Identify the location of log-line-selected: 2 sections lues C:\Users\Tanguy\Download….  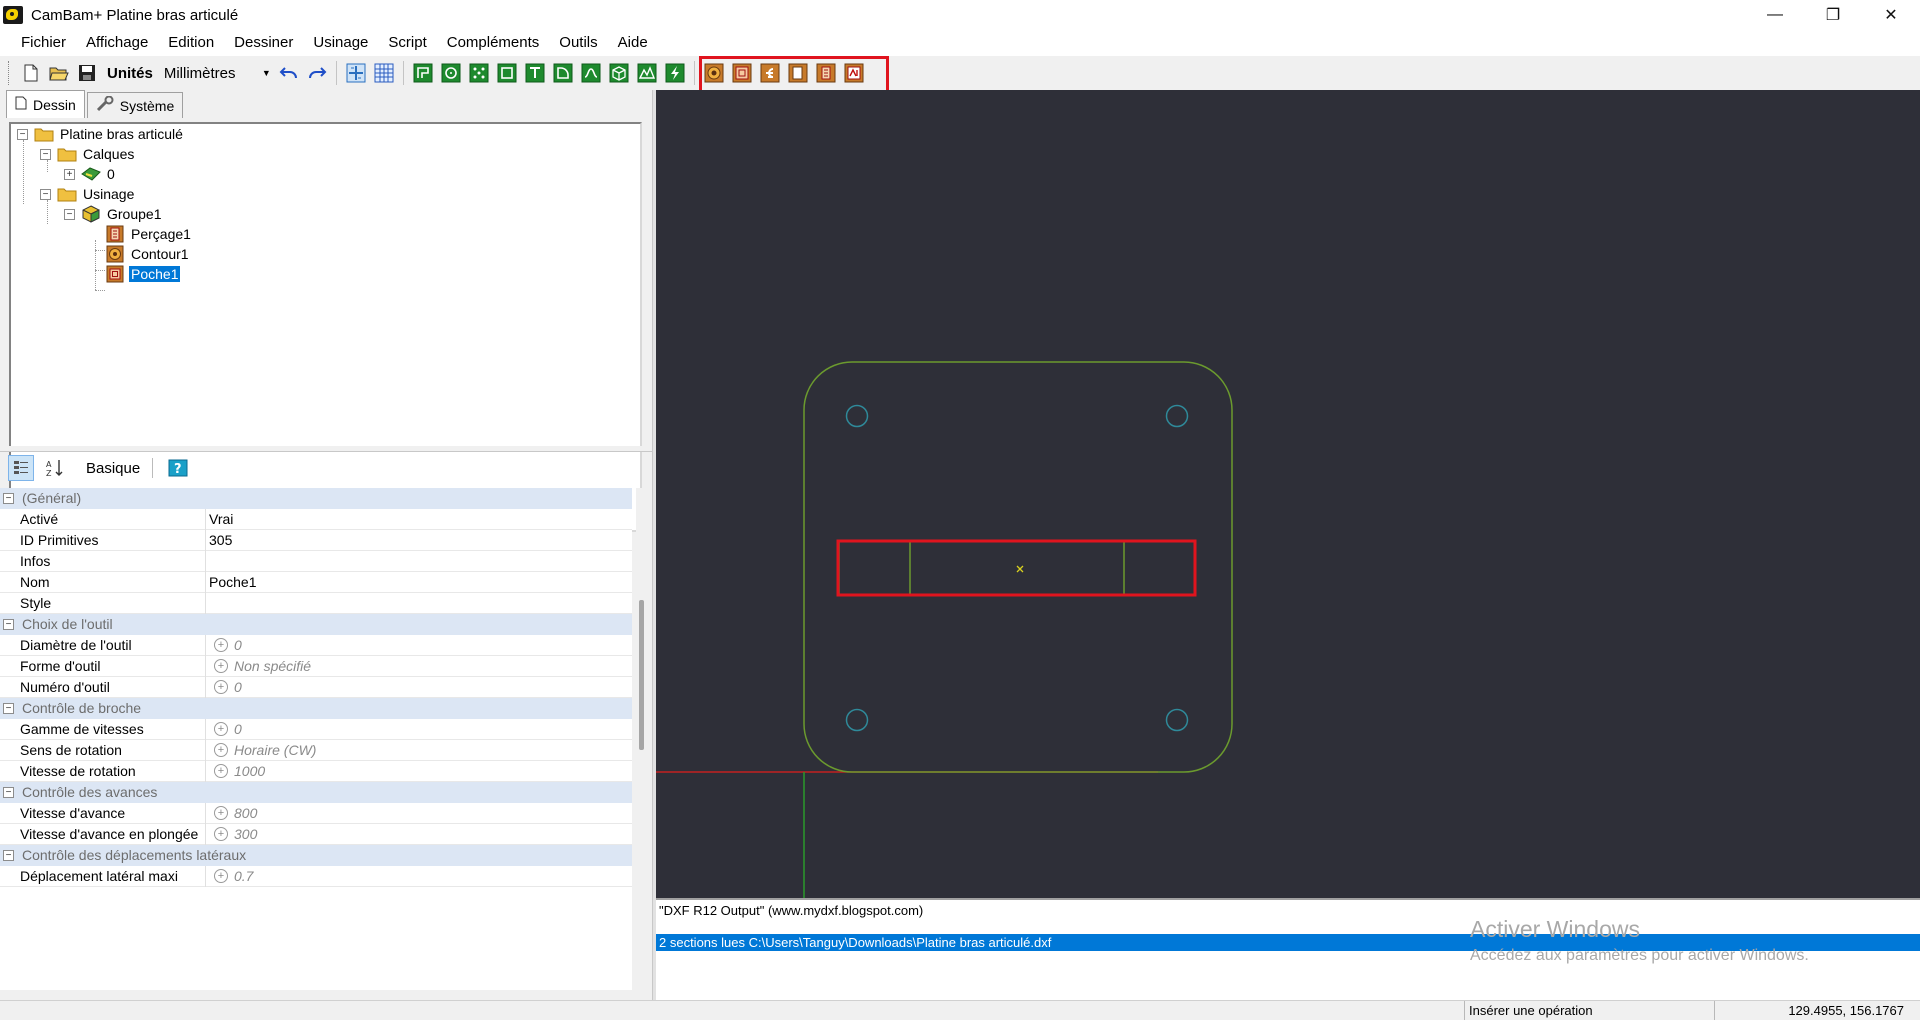
(1288, 942).